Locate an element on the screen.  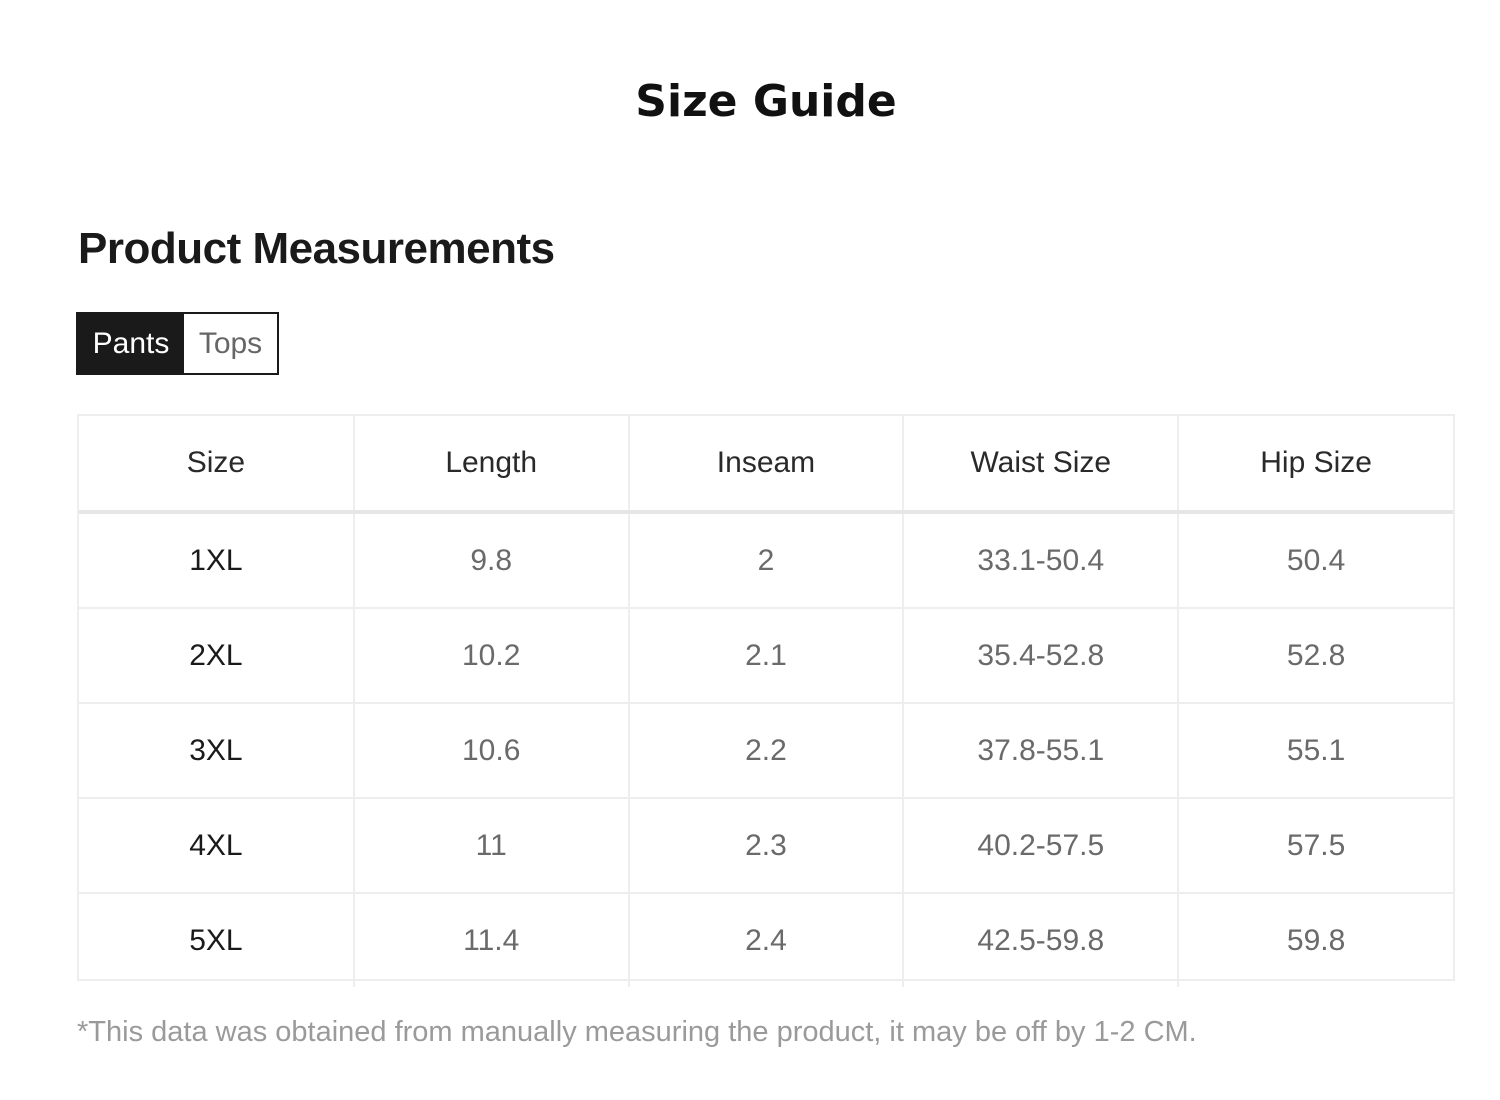
inseam-cell: 2.1 is located at coordinates (766, 656).